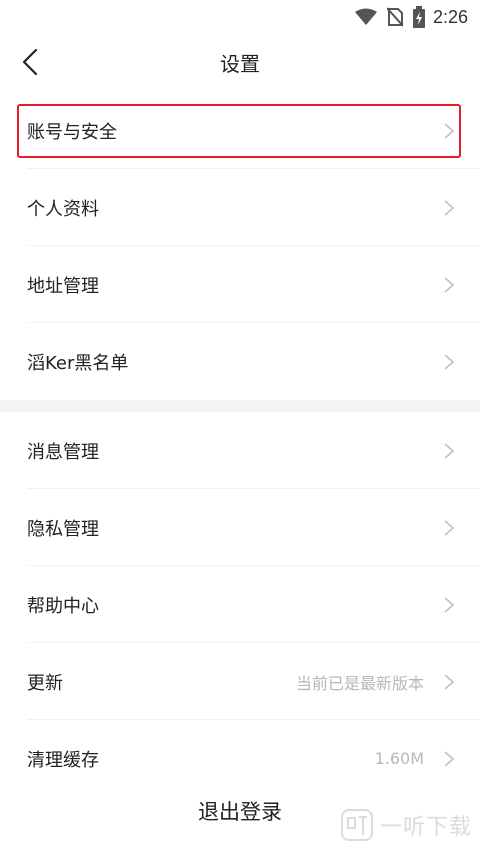  I want to click on settings-item-profile: 个人资料, so click(240, 207).